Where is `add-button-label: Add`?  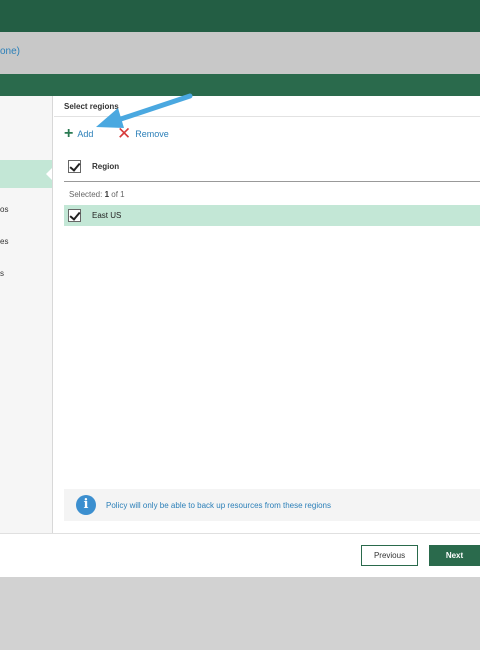 add-button-label: Add is located at coordinates (85, 134).